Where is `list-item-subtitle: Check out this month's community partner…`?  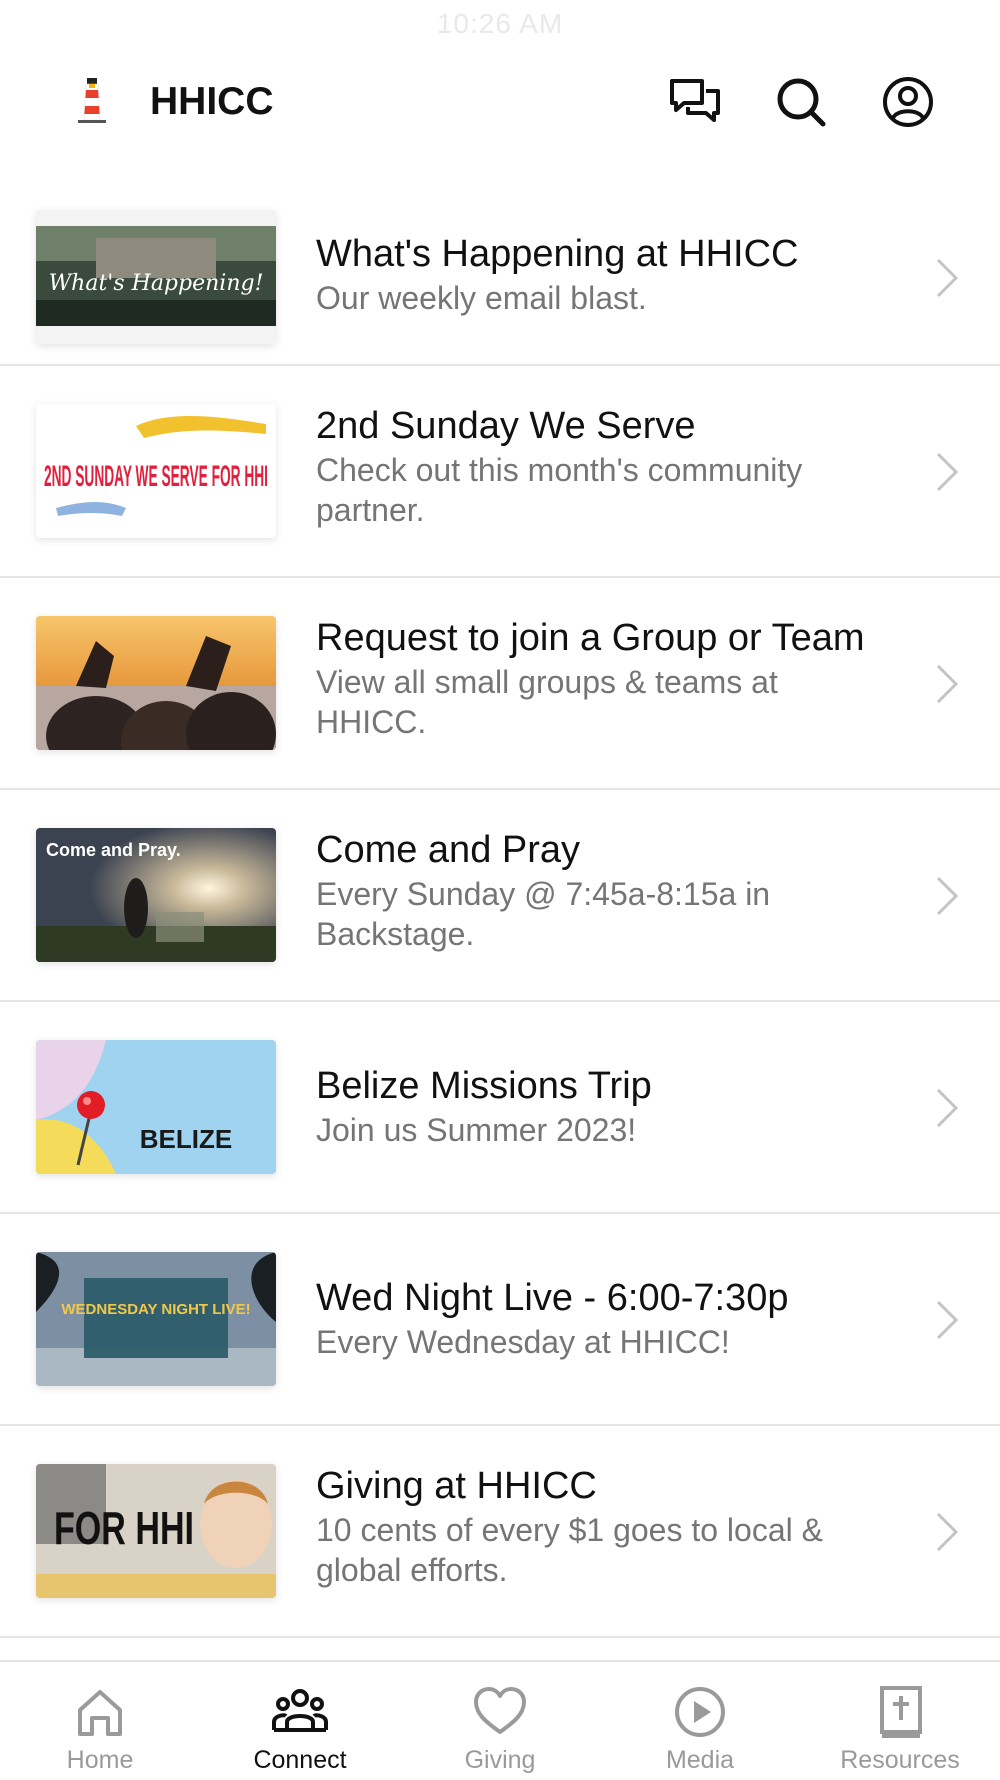
list-item-subtitle: Check out this month's community partner… is located at coordinates (559, 490).